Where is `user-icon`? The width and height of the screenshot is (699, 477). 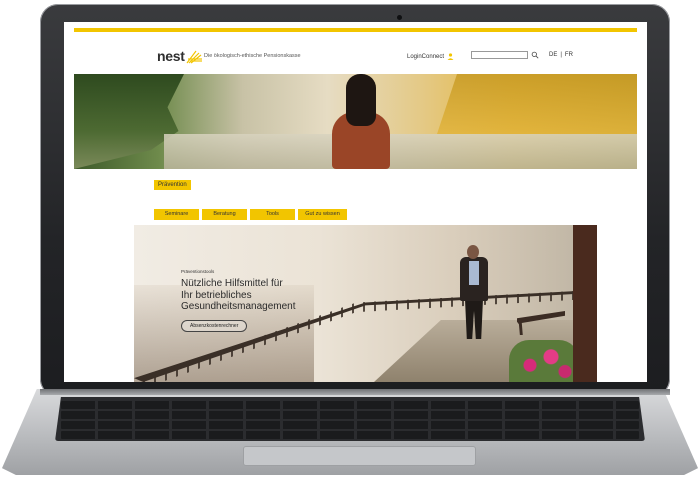 user-icon is located at coordinates (450, 56).